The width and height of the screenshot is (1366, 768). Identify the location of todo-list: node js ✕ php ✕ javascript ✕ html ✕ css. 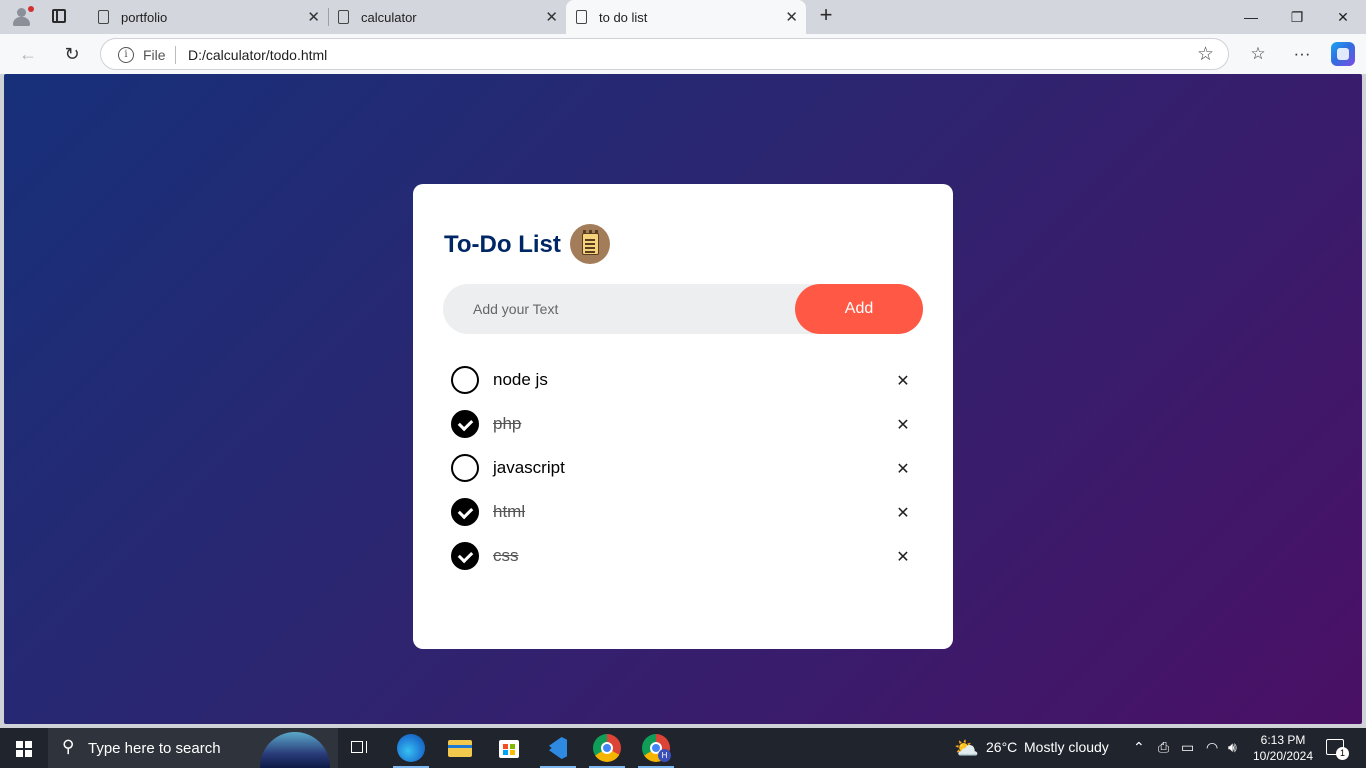
(683, 470).